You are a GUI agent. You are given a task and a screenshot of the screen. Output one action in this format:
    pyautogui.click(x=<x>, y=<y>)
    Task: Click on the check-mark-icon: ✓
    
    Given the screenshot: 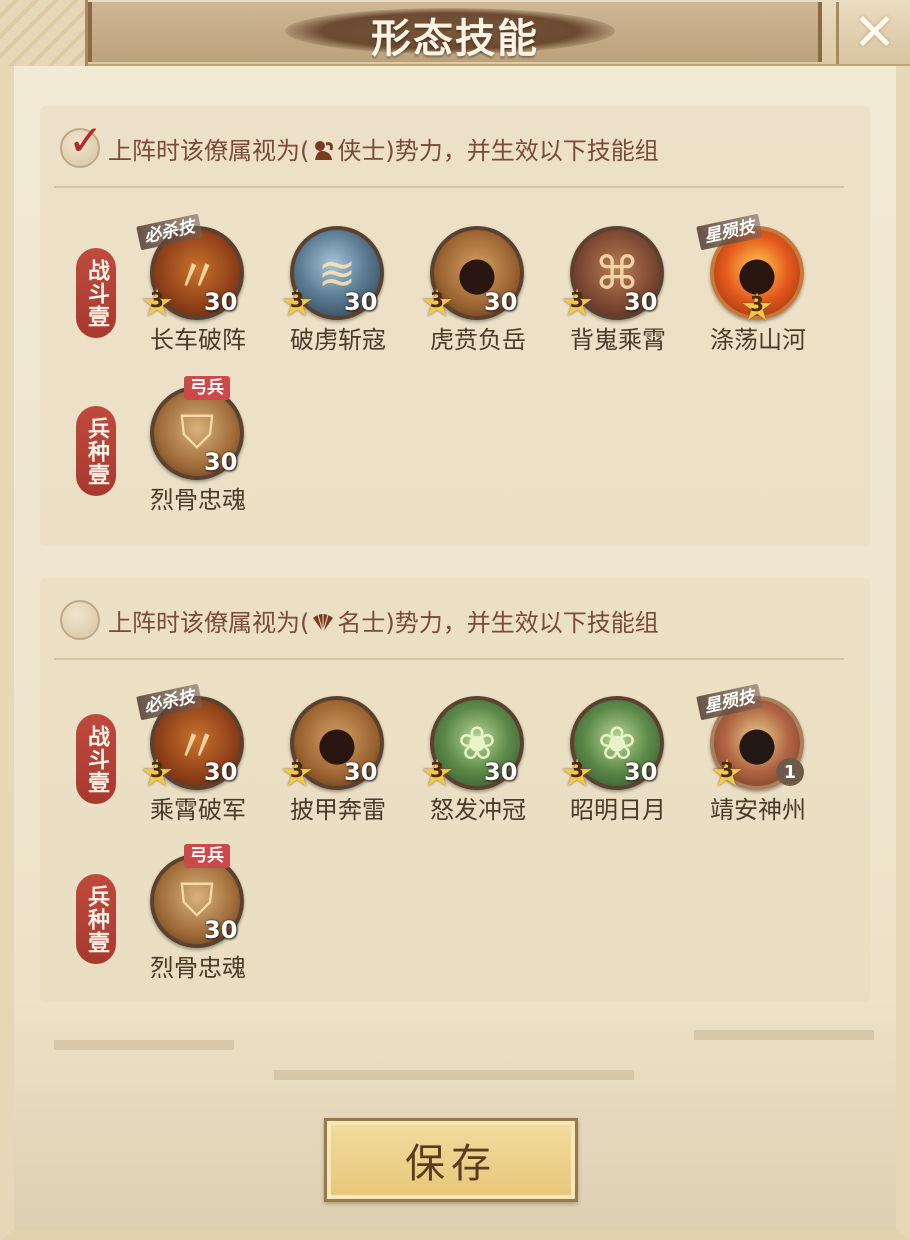 What is the action you would take?
    pyautogui.click(x=86, y=140)
    